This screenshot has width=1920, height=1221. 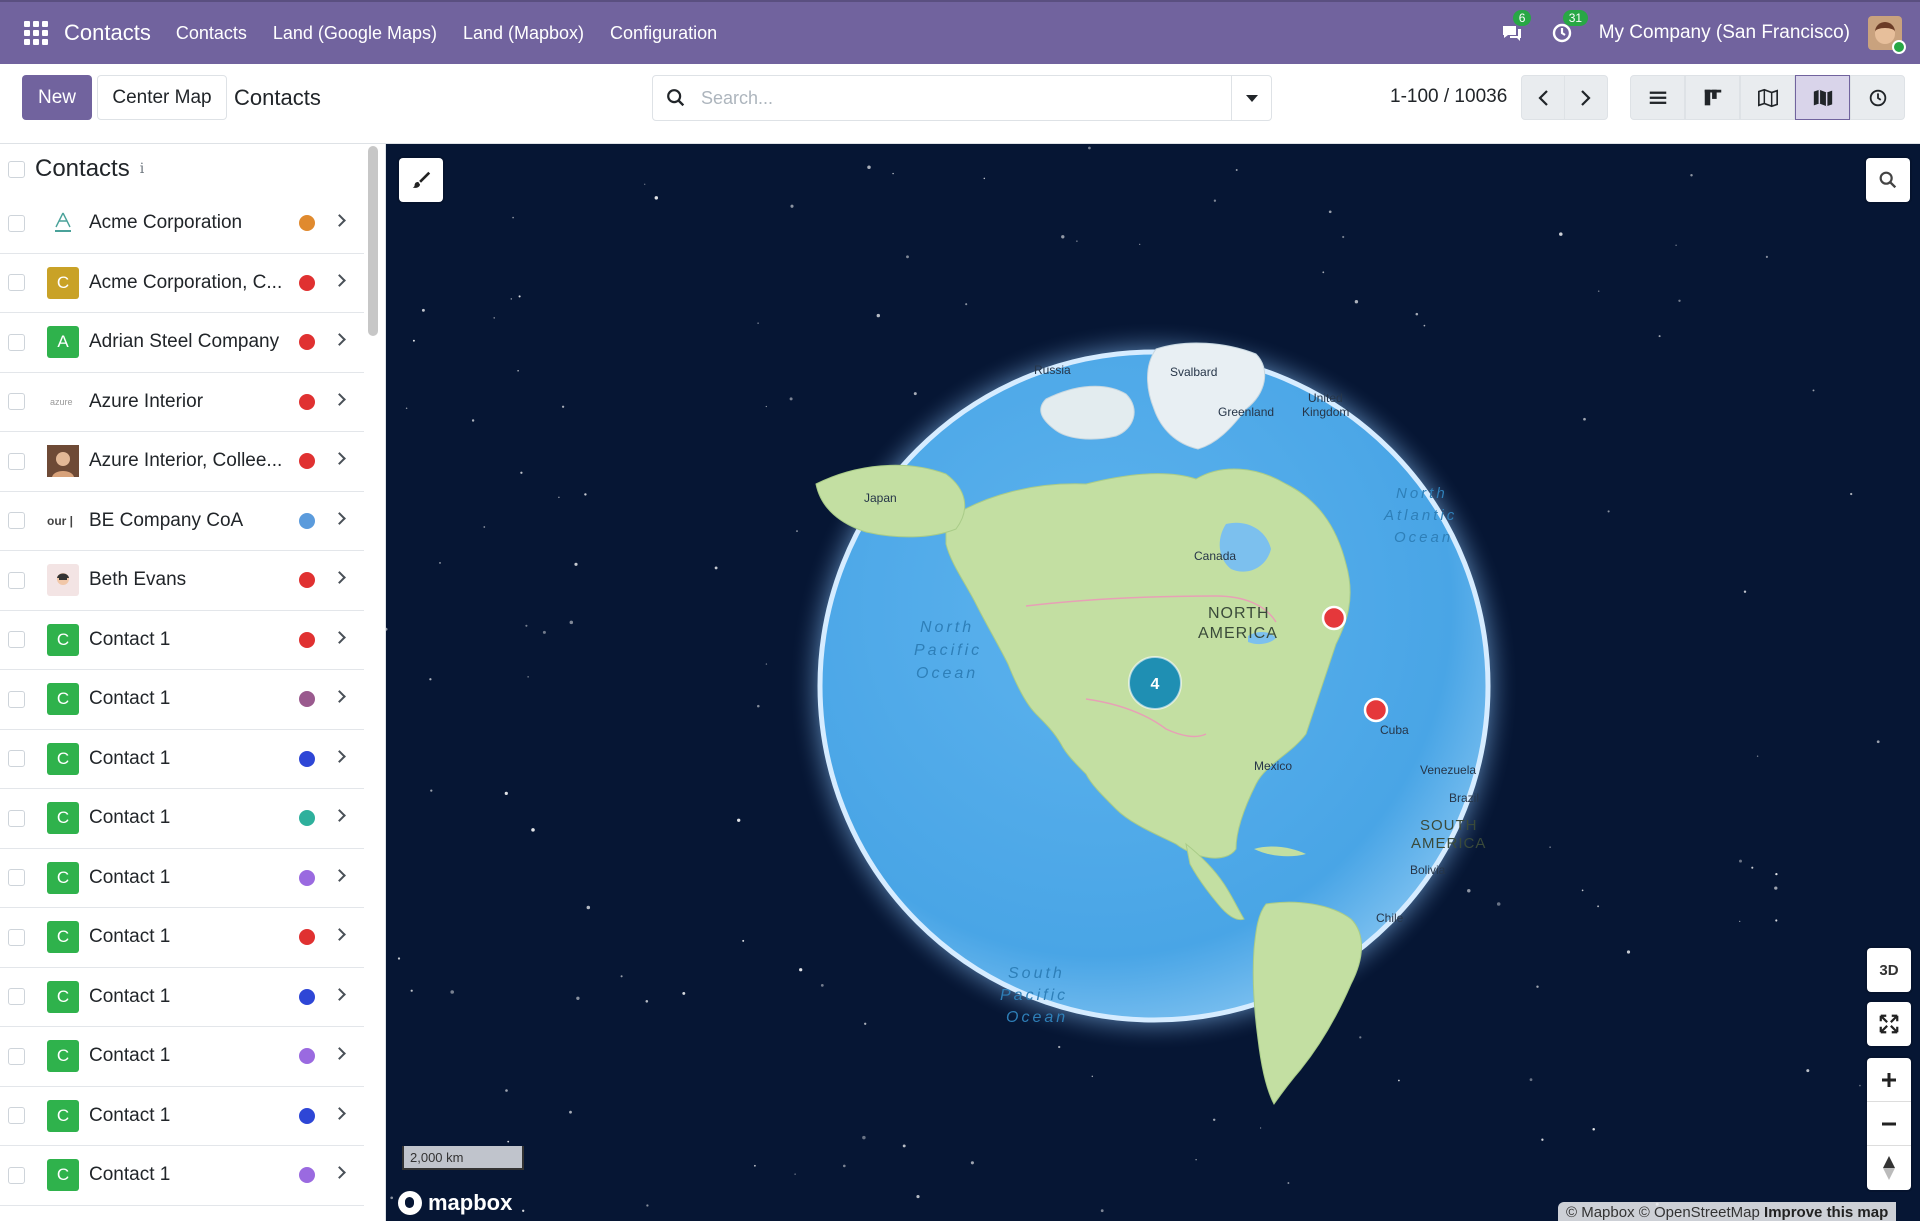 I want to click on contact-row: our | BE Company CoA, so click(x=182, y=521).